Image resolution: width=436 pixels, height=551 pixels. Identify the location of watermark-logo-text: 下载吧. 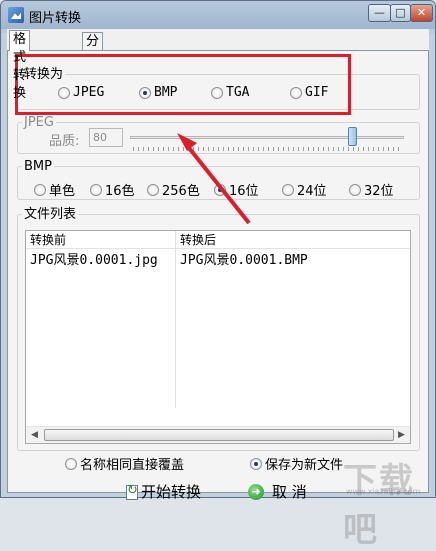
(379, 505).